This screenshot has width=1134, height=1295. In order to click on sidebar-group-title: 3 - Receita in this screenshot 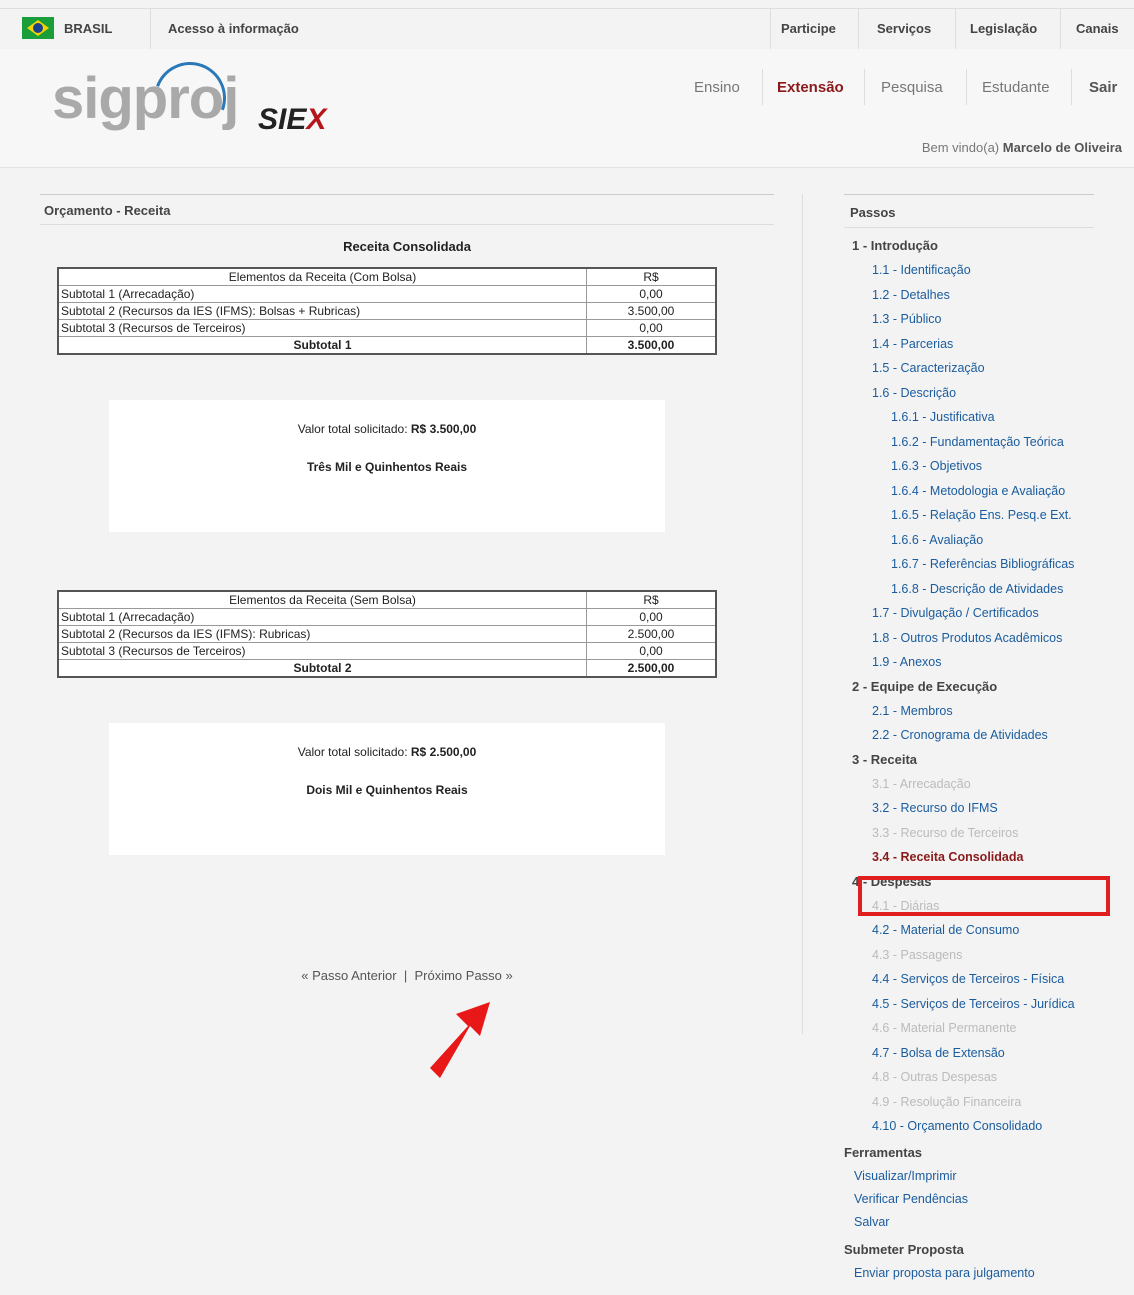, I will do `click(885, 759)`.